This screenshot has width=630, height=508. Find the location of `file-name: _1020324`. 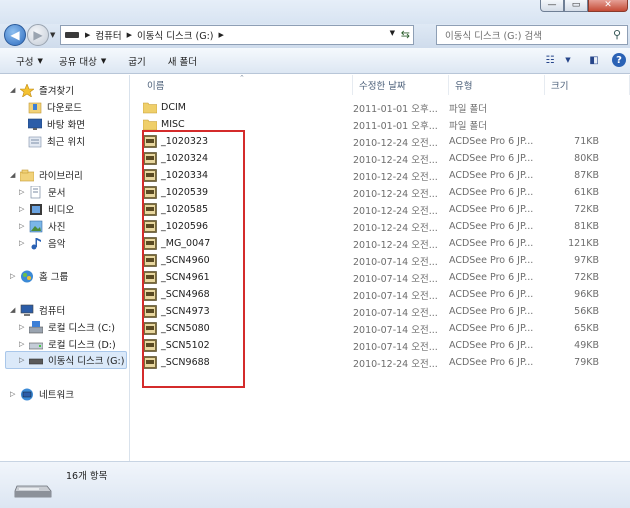

file-name: _1020324 is located at coordinates (185, 158).